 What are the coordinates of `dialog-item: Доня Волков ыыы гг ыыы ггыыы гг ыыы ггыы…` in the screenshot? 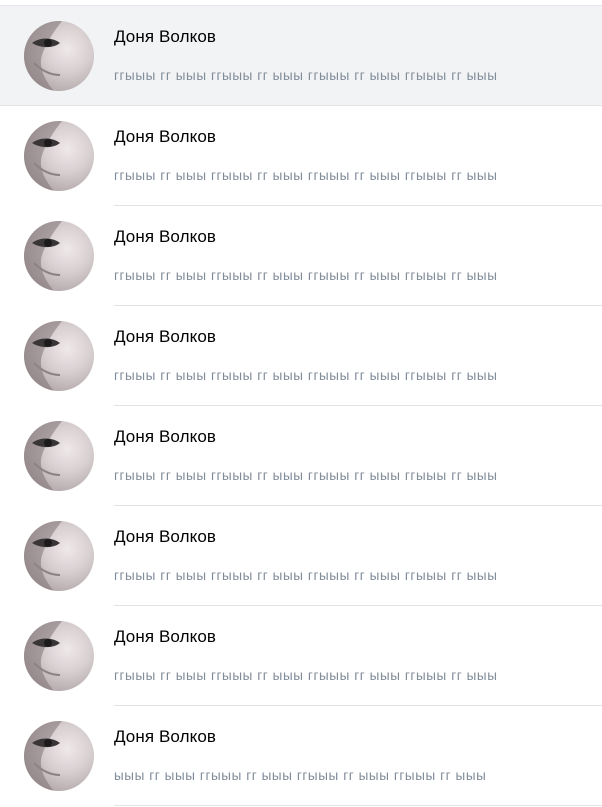 It's located at (301, 756).